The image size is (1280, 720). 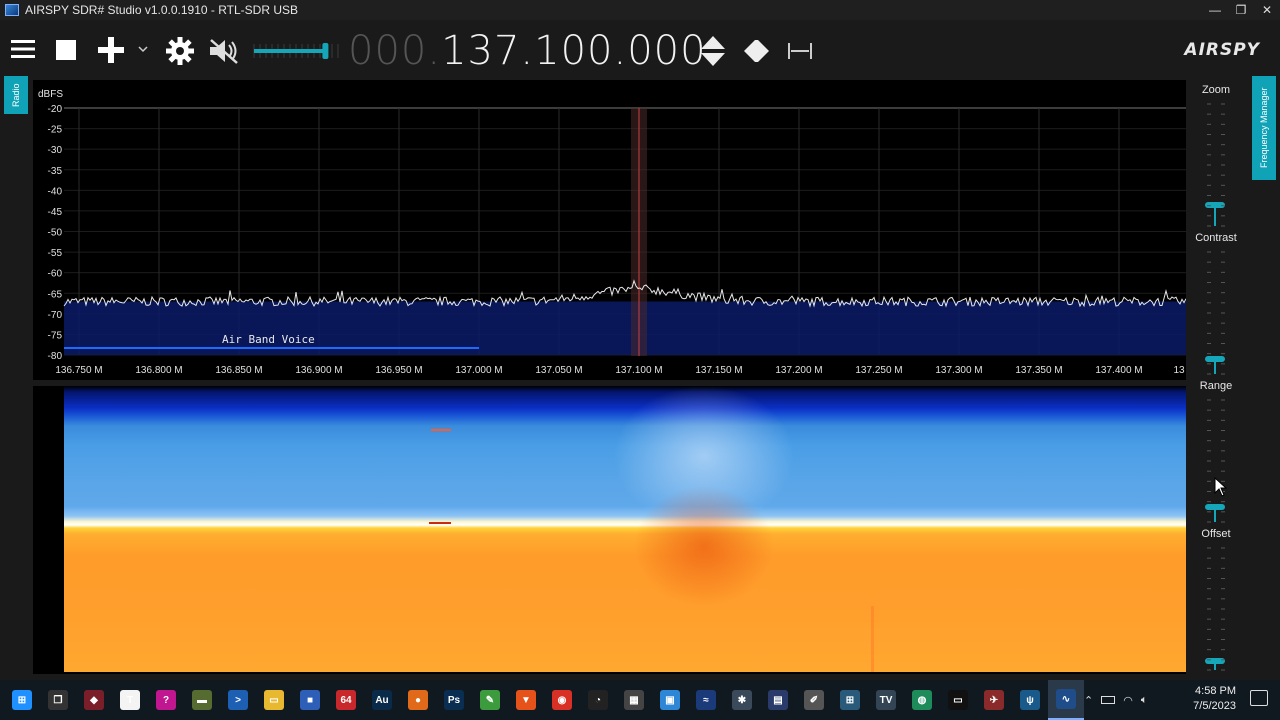 I want to click on app-text-icon: T, so click(x=130, y=700).